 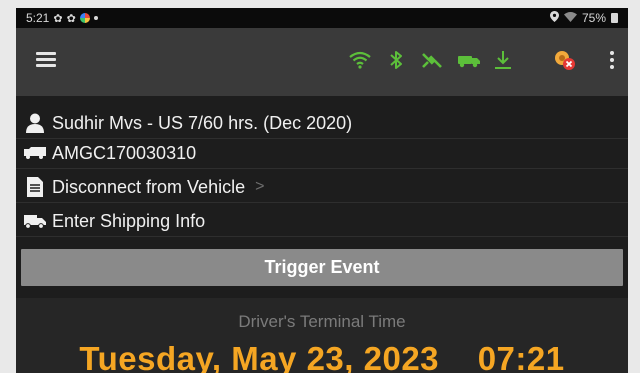 I want to click on disconnect-label: Disconnect from Vehicle, so click(x=149, y=186).